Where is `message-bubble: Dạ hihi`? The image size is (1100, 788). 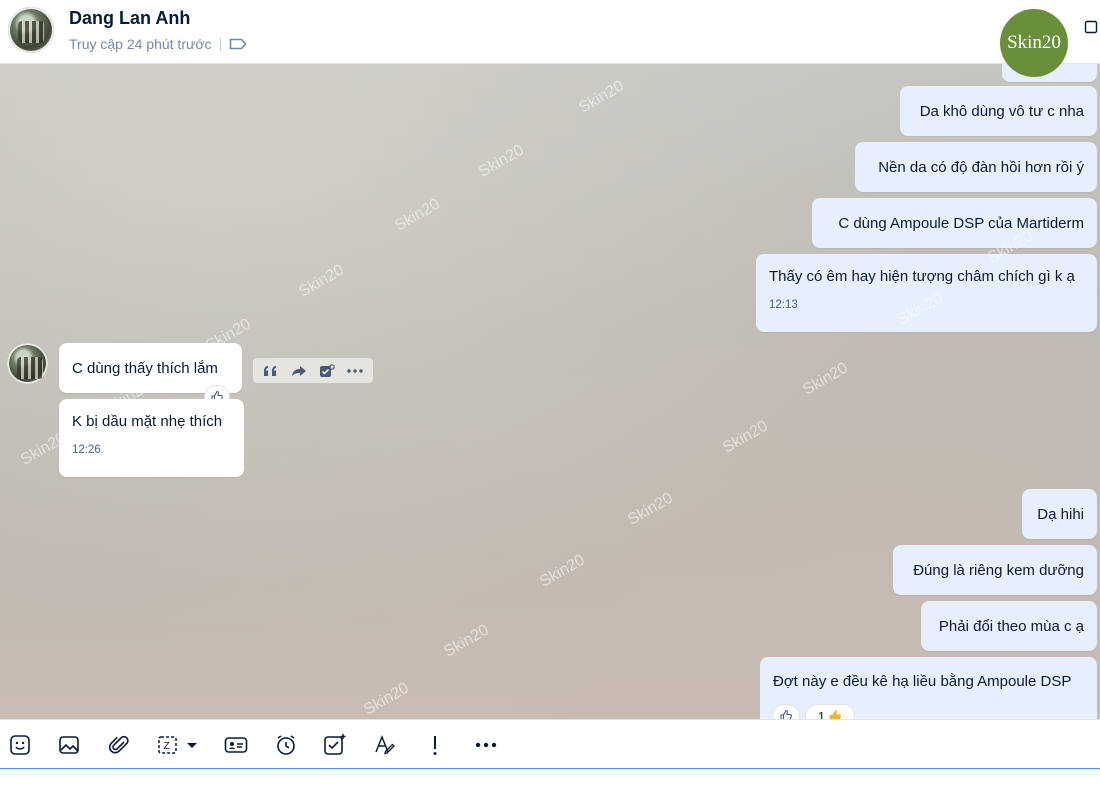 message-bubble: Dạ hihi is located at coordinates (1059, 514).